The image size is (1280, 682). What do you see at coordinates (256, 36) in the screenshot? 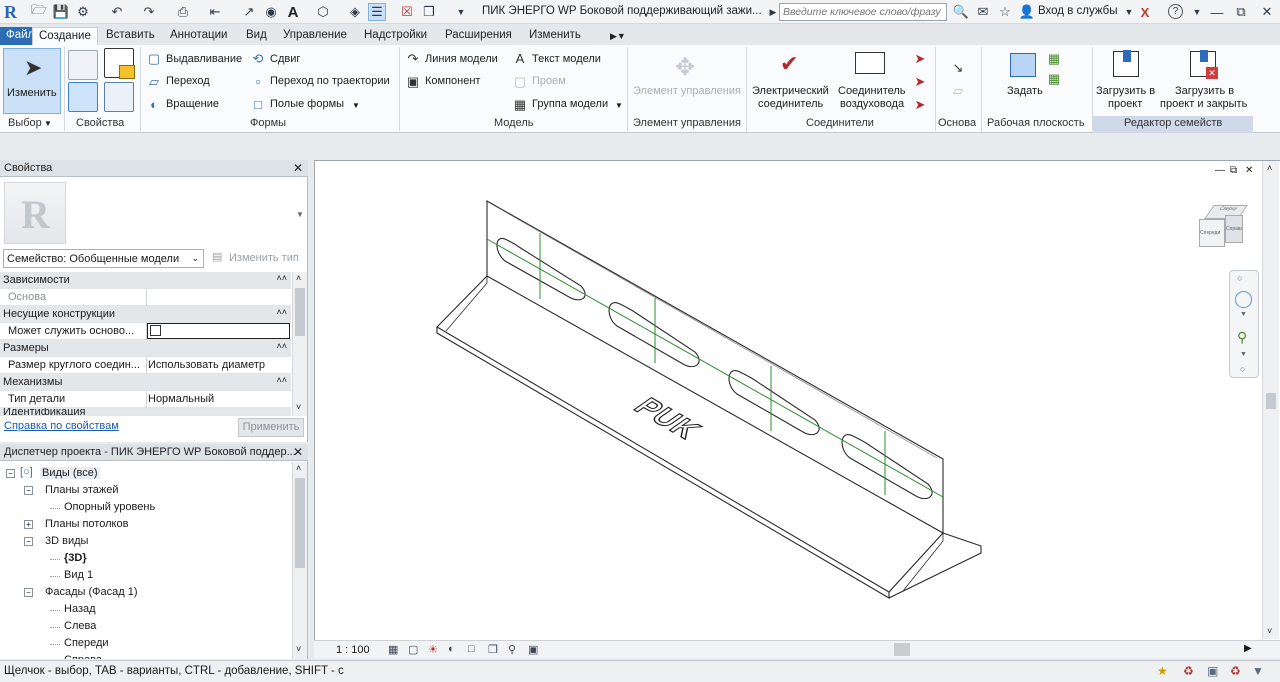
I see `tab-view: Вид` at bounding box center [256, 36].